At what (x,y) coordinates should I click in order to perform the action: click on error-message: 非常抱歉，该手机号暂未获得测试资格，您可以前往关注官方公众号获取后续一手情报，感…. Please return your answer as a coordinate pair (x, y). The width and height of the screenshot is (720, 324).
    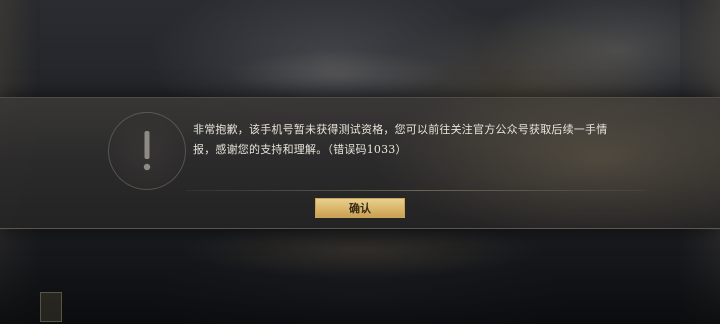
    Looking at the image, I should click on (400, 139).